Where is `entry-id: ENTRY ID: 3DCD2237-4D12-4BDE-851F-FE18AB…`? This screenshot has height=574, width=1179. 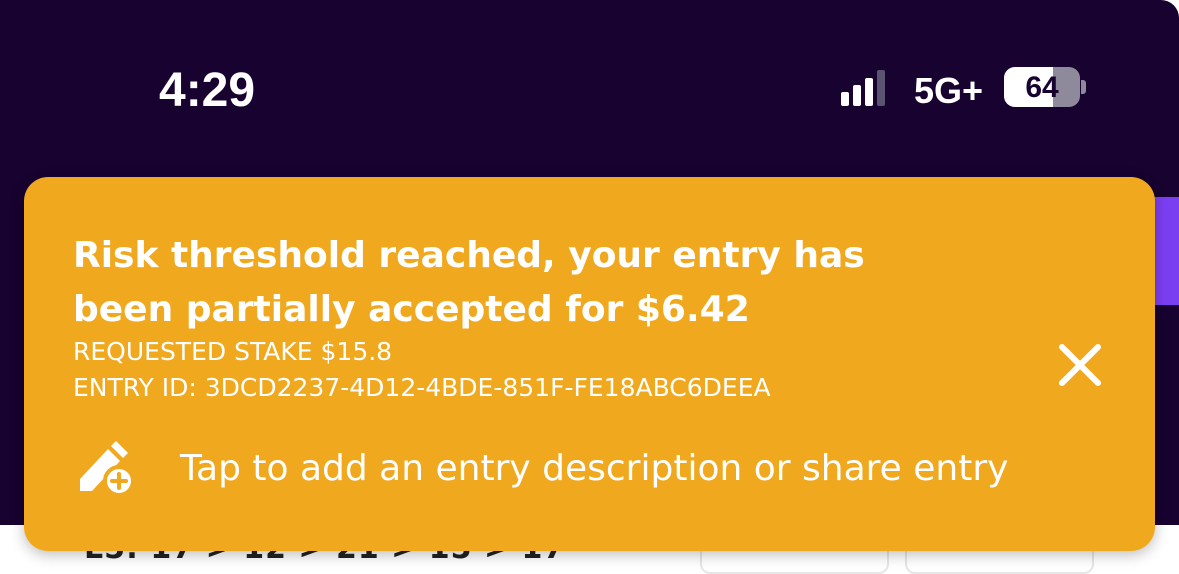 entry-id: ENTRY ID: 3DCD2237-4D12-4BDE-851F-FE18AB… is located at coordinates (422, 387).